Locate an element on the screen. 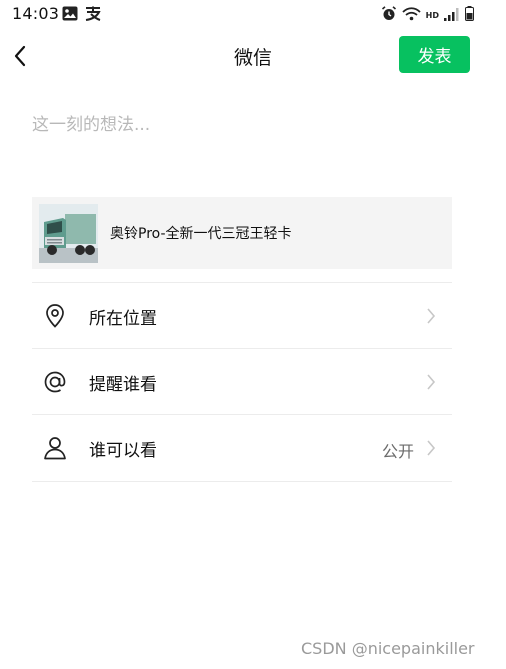 The height and width of the screenshot is (669, 506). watermark-text: CSDN @nicepainkiller is located at coordinates (388, 648).